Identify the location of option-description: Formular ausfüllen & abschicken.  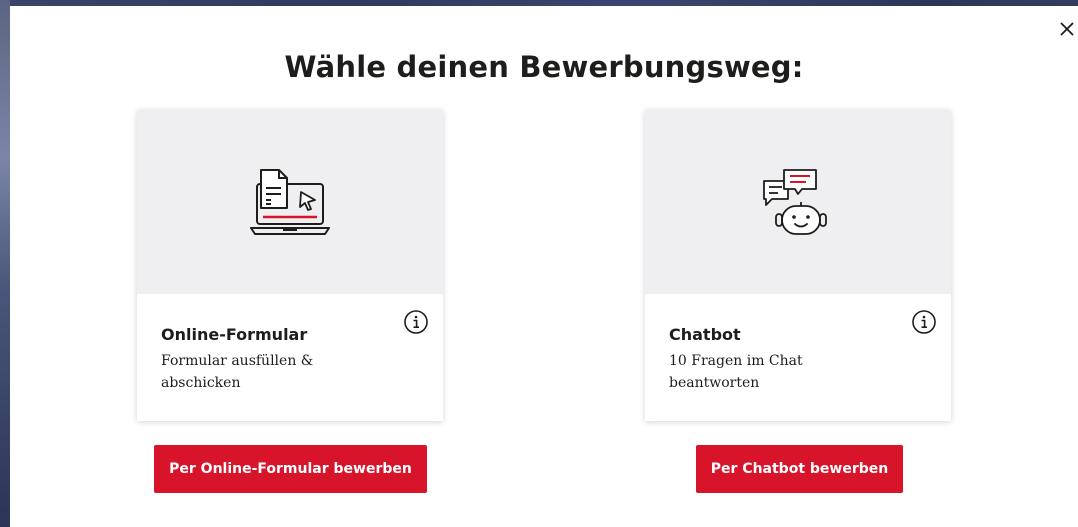
(237, 372).